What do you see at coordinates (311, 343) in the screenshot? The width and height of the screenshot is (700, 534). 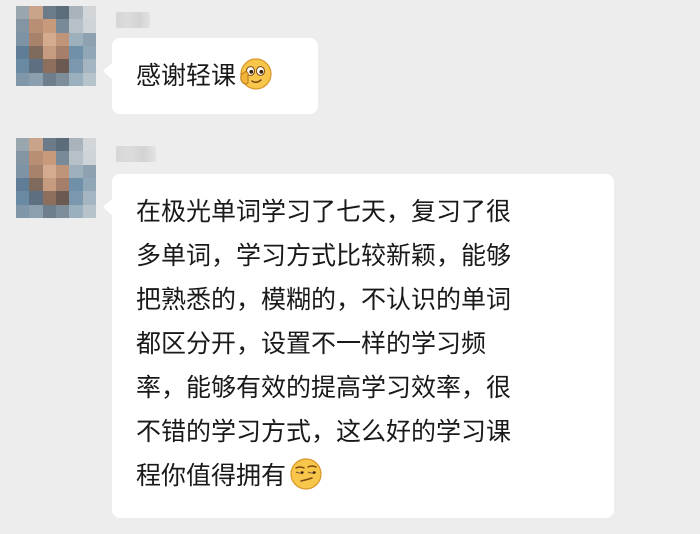 I see `message-text-line: 都区分开，设置不一样的学习频` at bounding box center [311, 343].